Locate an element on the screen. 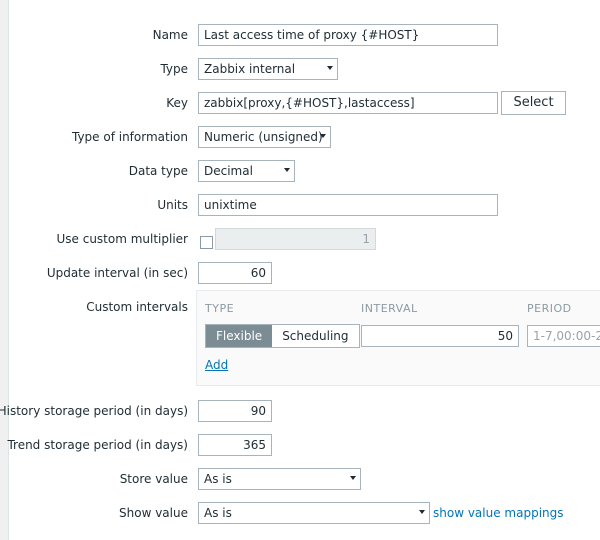  name-input: Last access time of proxy {#HOST} is located at coordinates (348, 35).